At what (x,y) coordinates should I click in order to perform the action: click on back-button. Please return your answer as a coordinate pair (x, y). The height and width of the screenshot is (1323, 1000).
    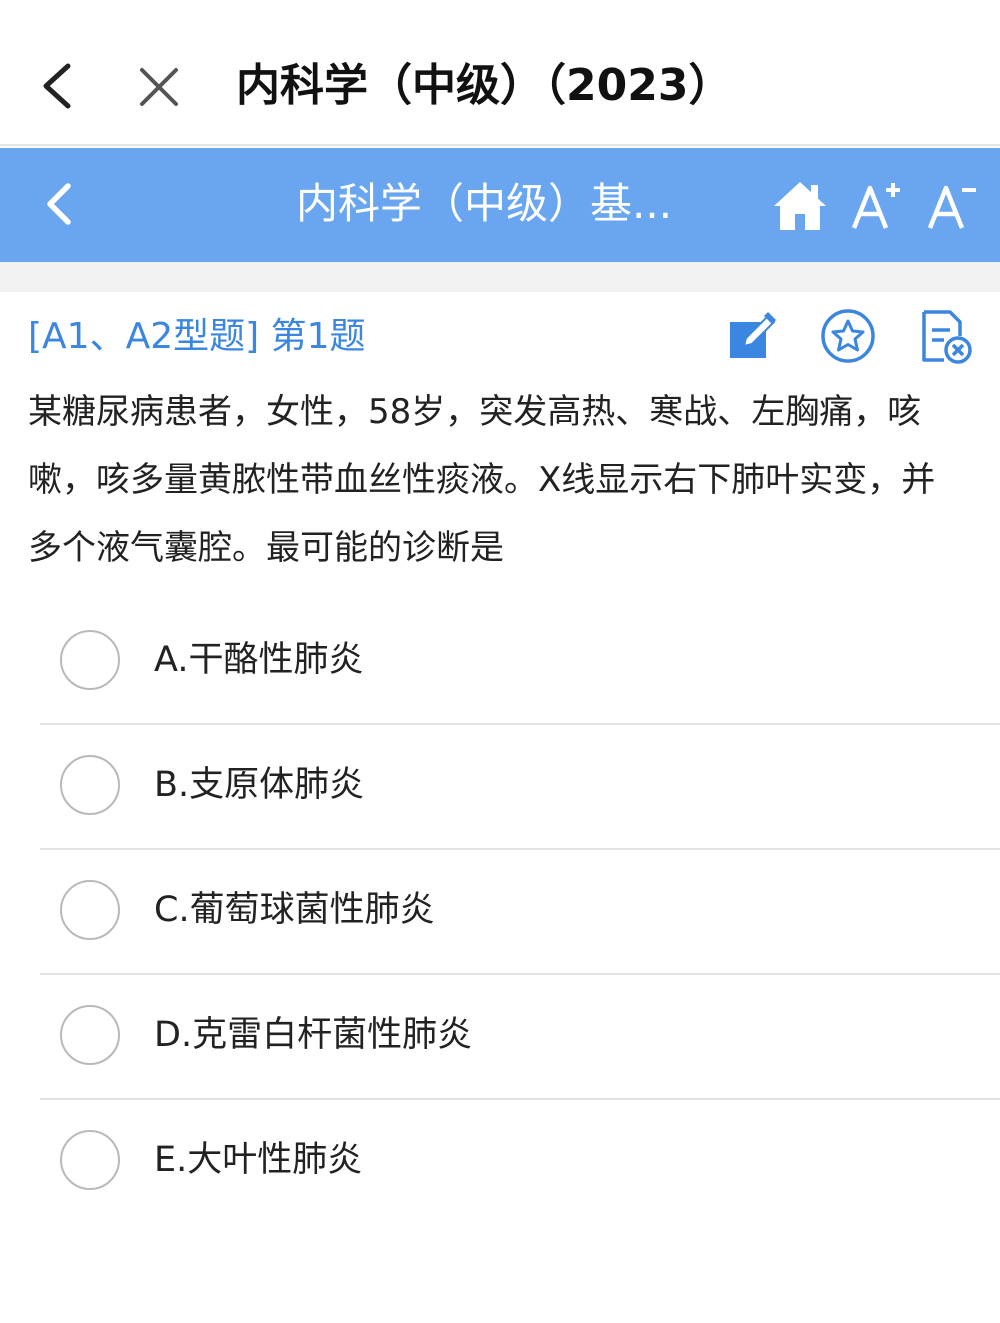
    Looking at the image, I should click on (60, 86).